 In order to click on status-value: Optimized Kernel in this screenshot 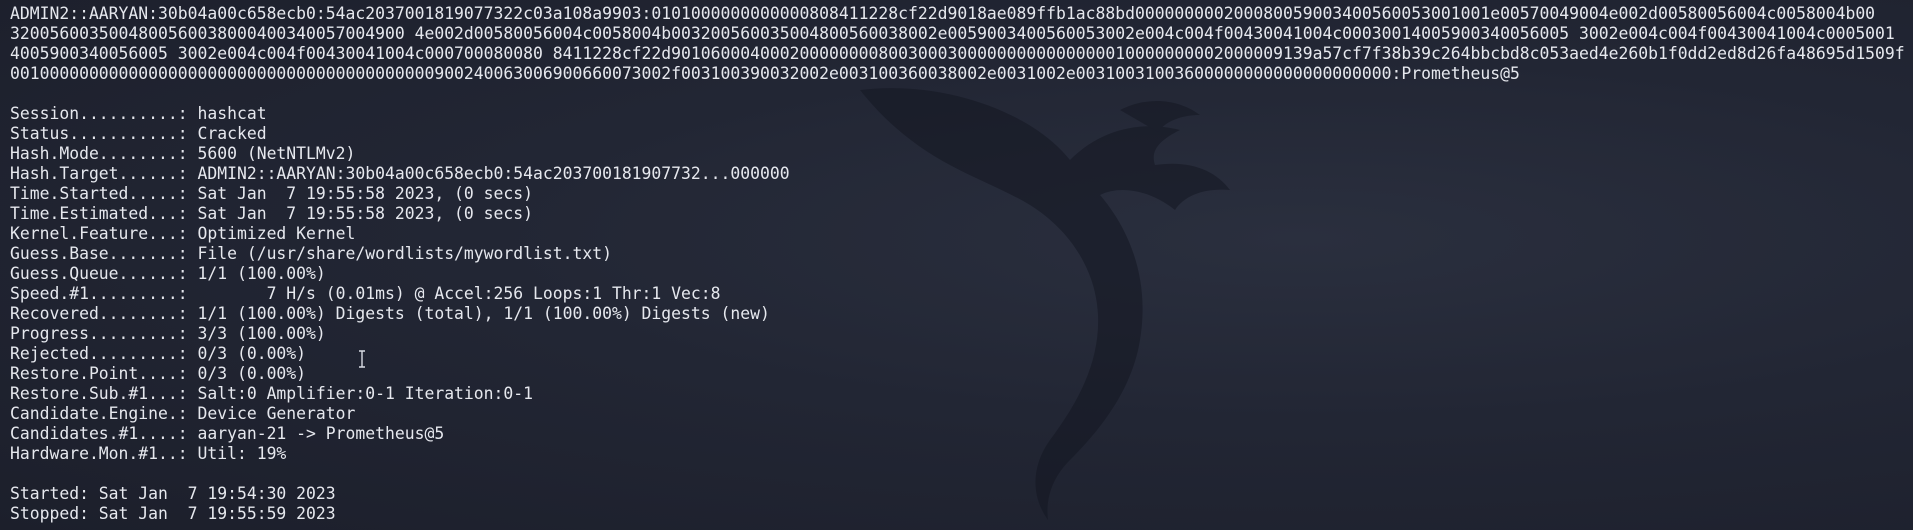, I will do `click(271, 233)`.